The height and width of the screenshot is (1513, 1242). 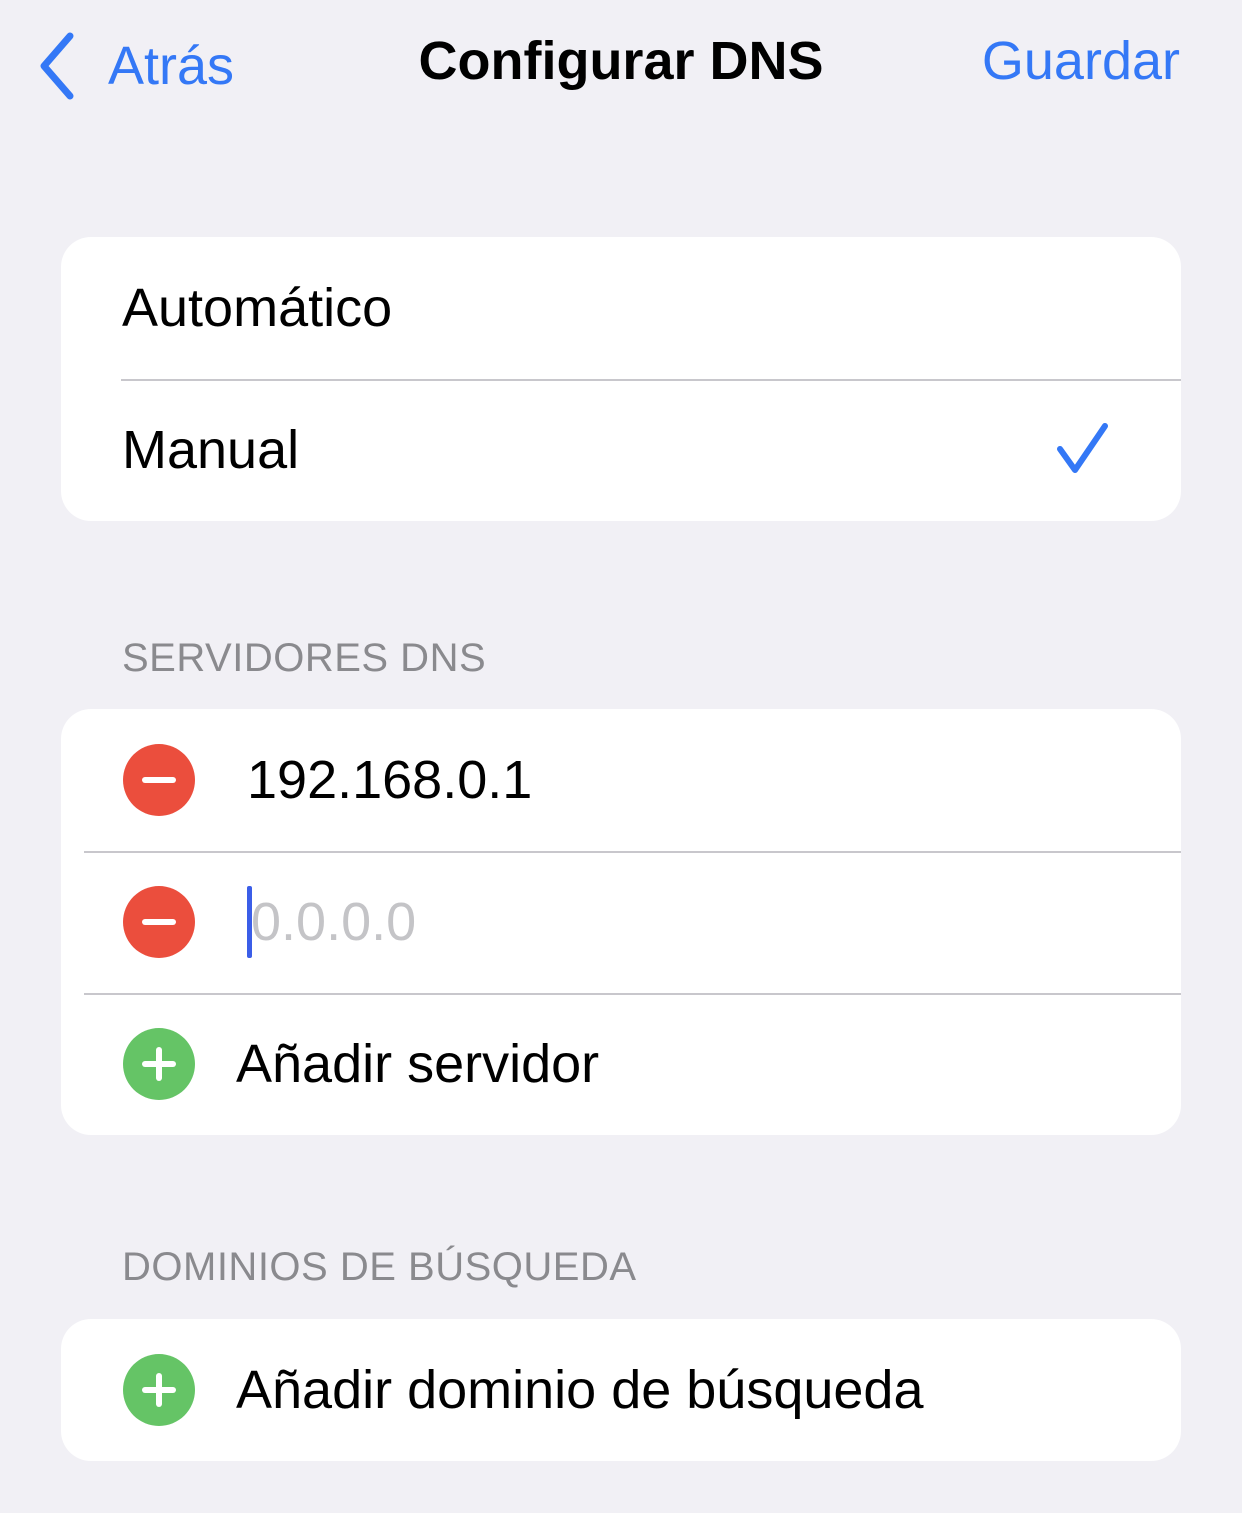 I want to click on search-domains-group: Añadir dominio de búsqueda, so click(x=621, y=1390).